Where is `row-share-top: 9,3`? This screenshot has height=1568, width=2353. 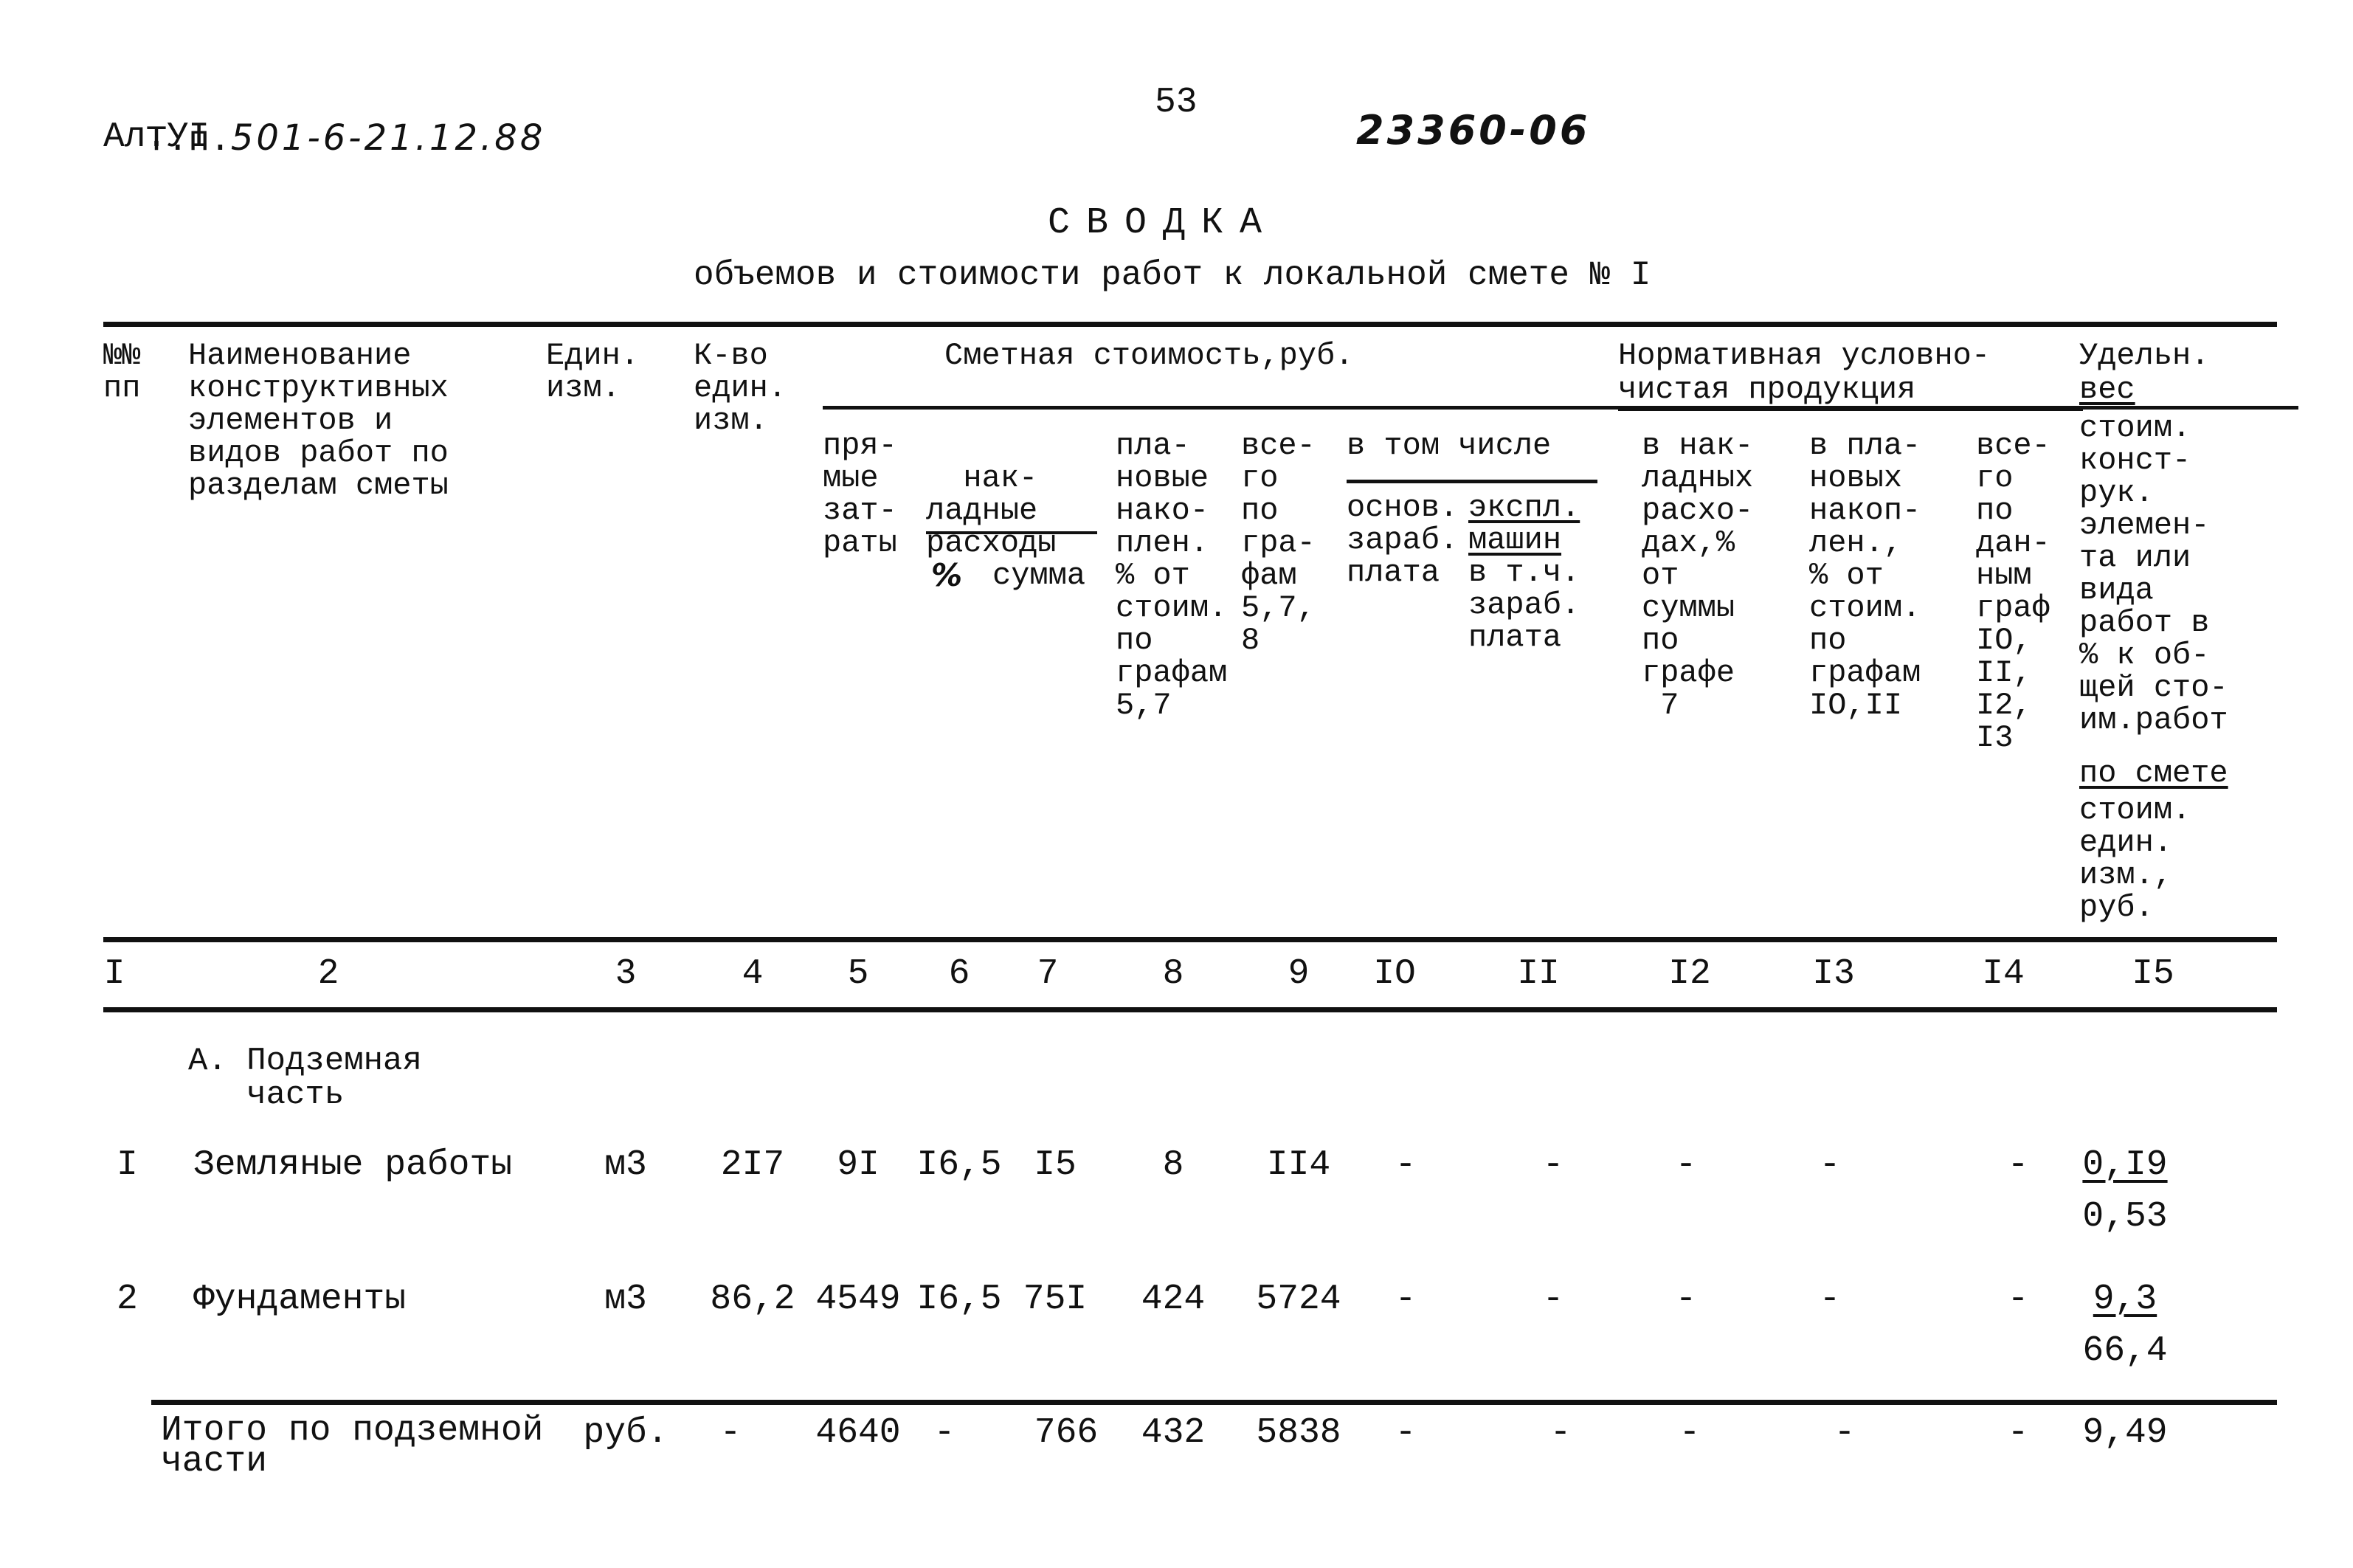 row-share-top: 9,3 is located at coordinates (2125, 1299).